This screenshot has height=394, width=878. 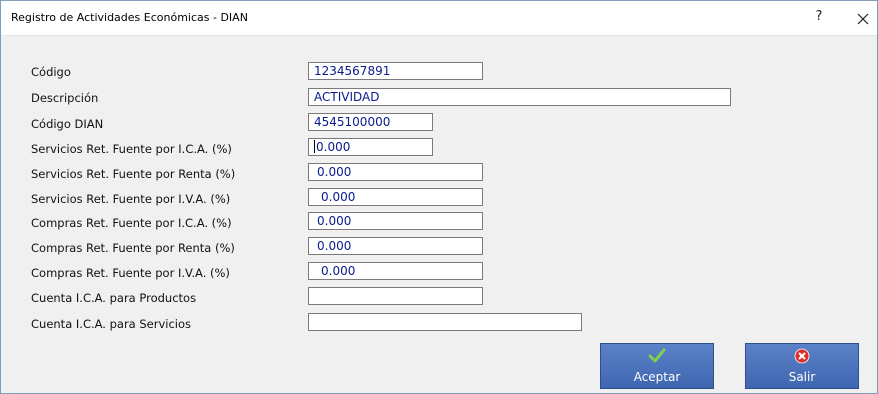 What do you see at coordinates (370, 147) in the screenshot?
I see `servicios-ret-ica-field: 0.000` at bounding box center [370, 147].